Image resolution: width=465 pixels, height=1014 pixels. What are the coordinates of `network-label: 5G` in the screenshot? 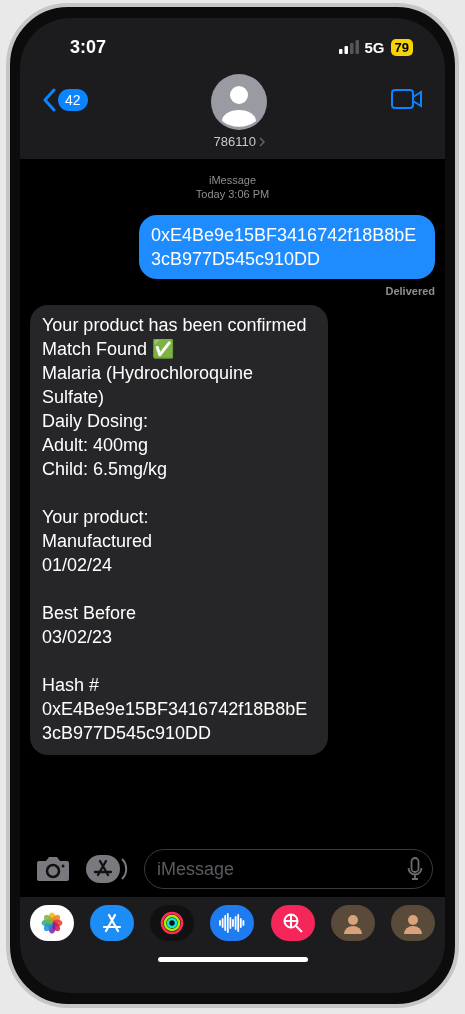 It's located at (374, 47).